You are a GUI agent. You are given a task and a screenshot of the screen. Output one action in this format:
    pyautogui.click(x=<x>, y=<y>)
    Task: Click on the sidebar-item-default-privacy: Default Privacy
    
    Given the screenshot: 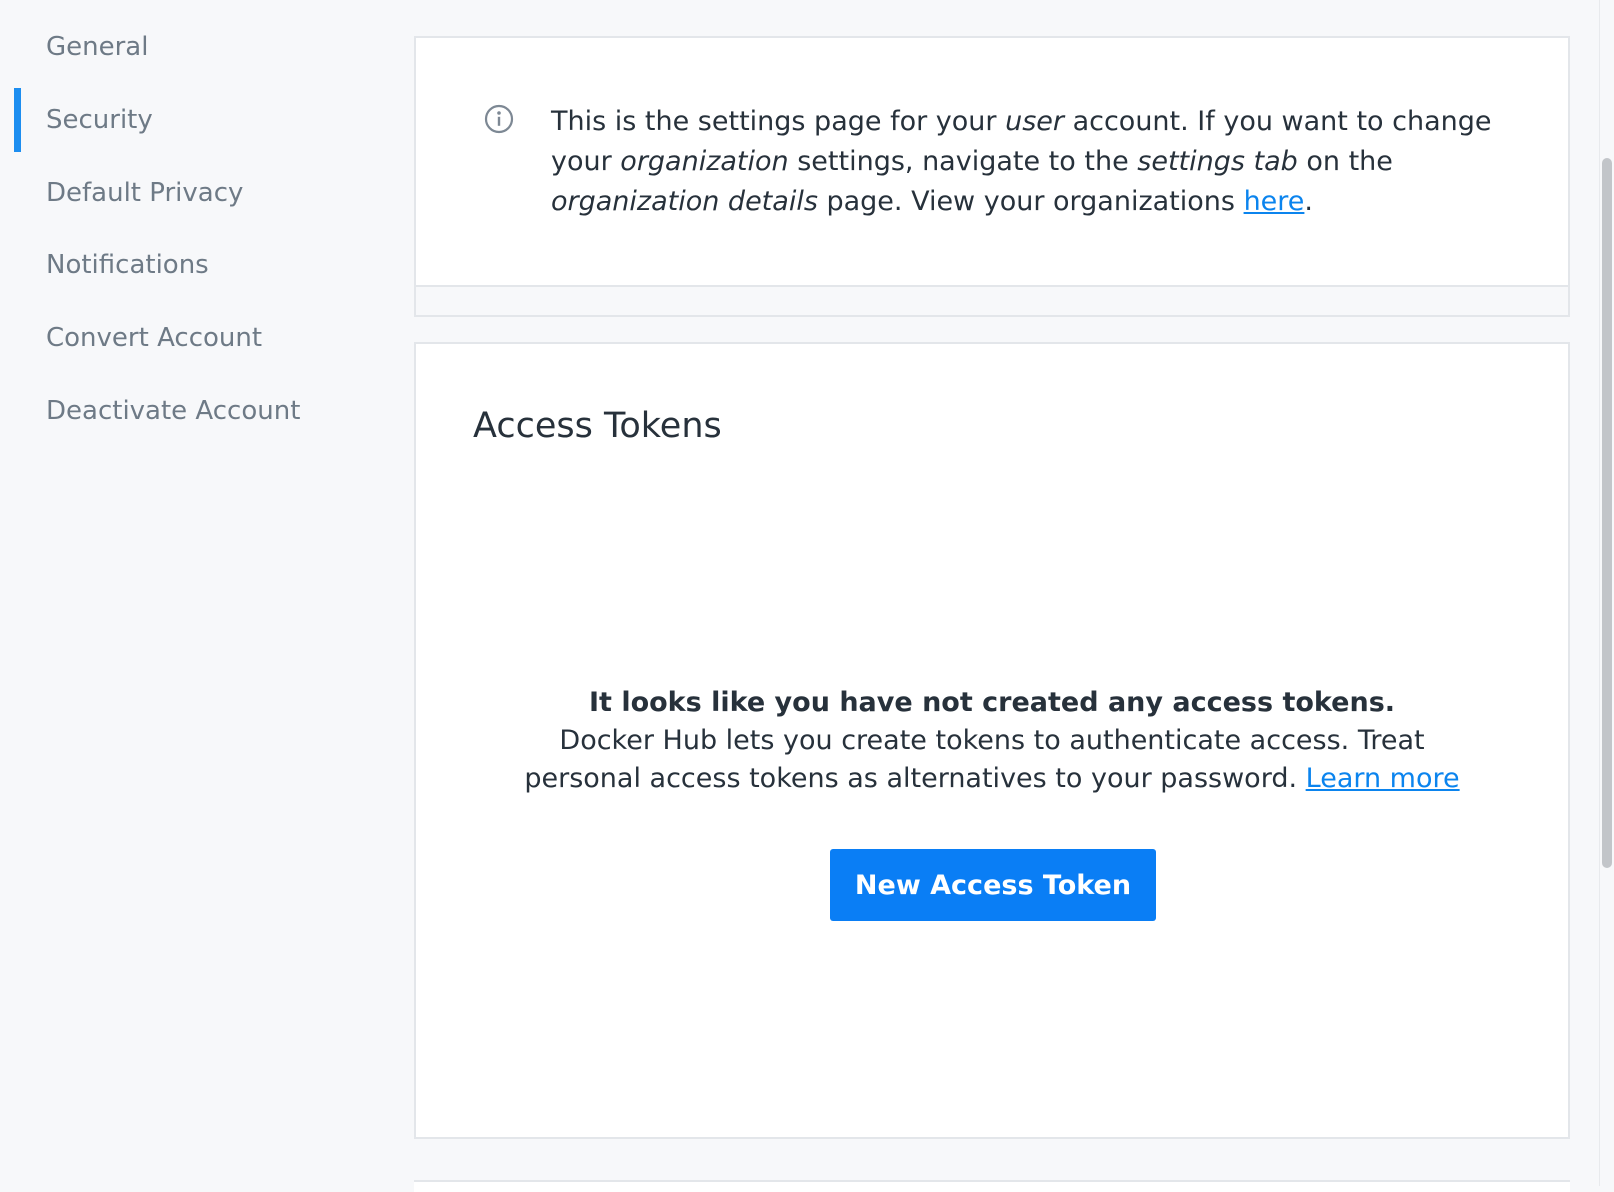 What is the action you would take?
    pyautogui.click(x=144, y=193)
    